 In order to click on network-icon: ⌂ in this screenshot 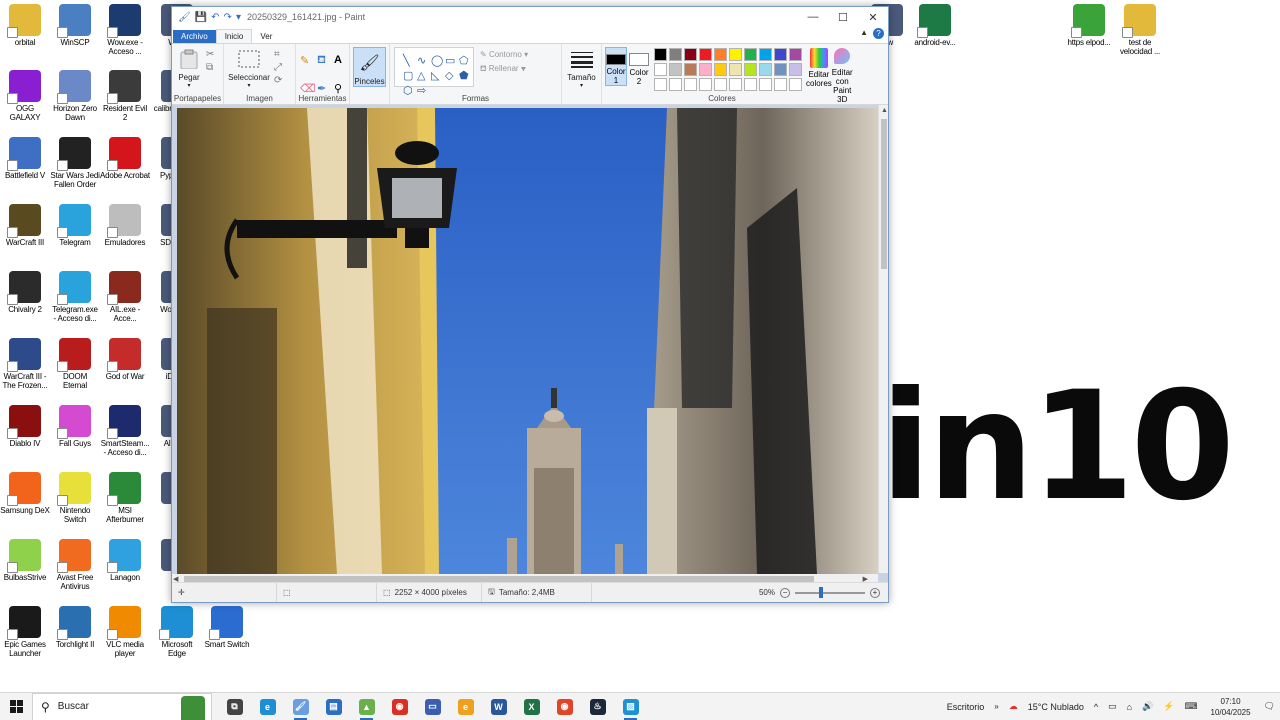, I will do `click(1129, 707)`.